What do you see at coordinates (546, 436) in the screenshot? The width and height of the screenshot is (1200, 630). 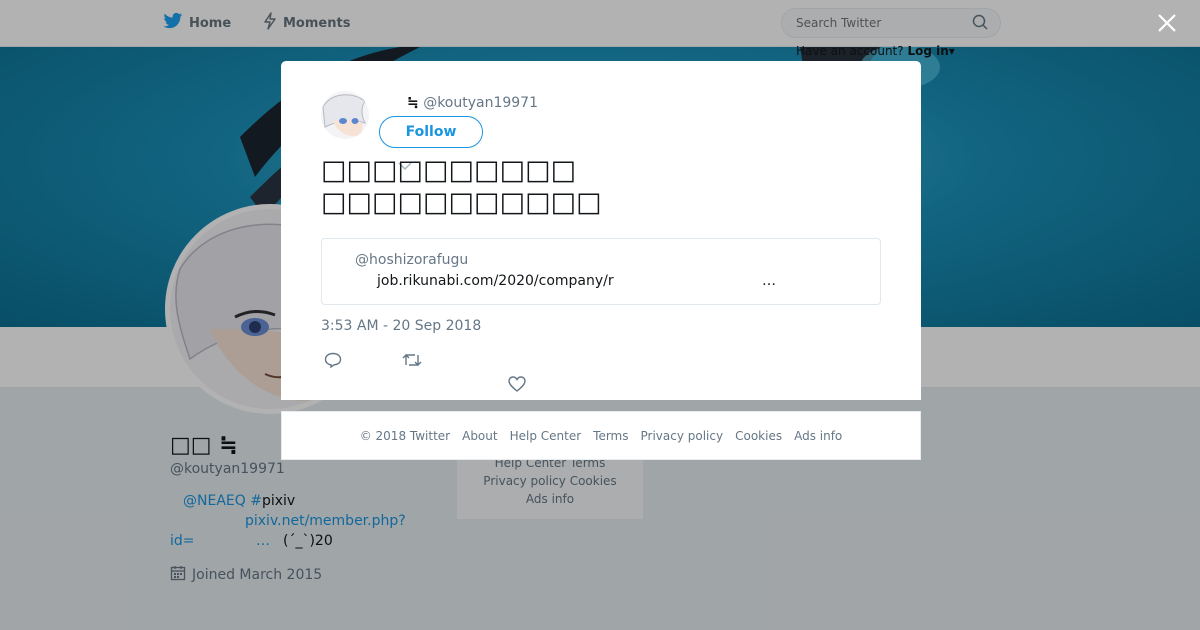 I see `footer-help-link: Help Center` at bounding box center [546, 436].